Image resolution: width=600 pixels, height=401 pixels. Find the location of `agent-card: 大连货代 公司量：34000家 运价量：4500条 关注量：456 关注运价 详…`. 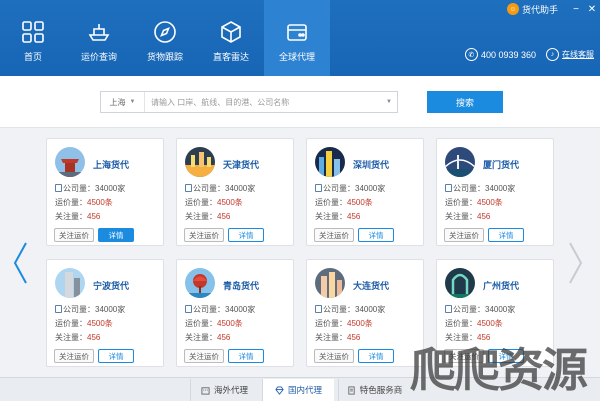

agent-card: 大连货代 公司量：34000家 运价量：4500条 关注量：456 关注运价 详… is located at coordinates (365, 313).